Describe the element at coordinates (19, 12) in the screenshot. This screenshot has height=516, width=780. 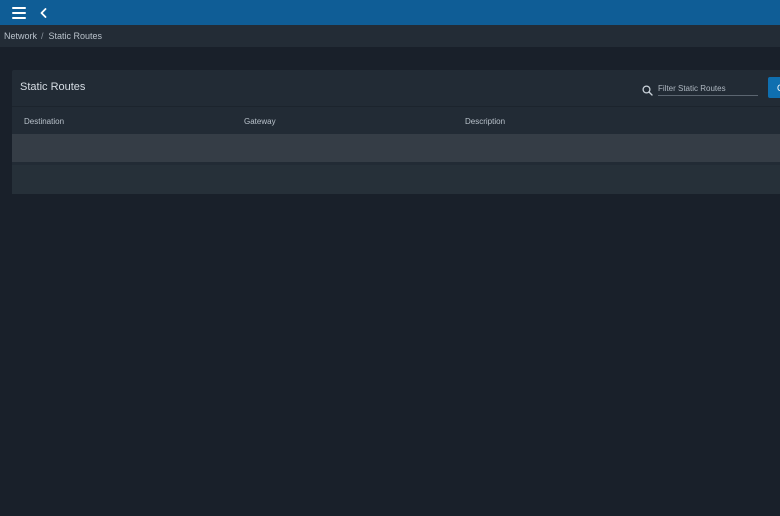
I see `hamburger-menu-icon` at that location.